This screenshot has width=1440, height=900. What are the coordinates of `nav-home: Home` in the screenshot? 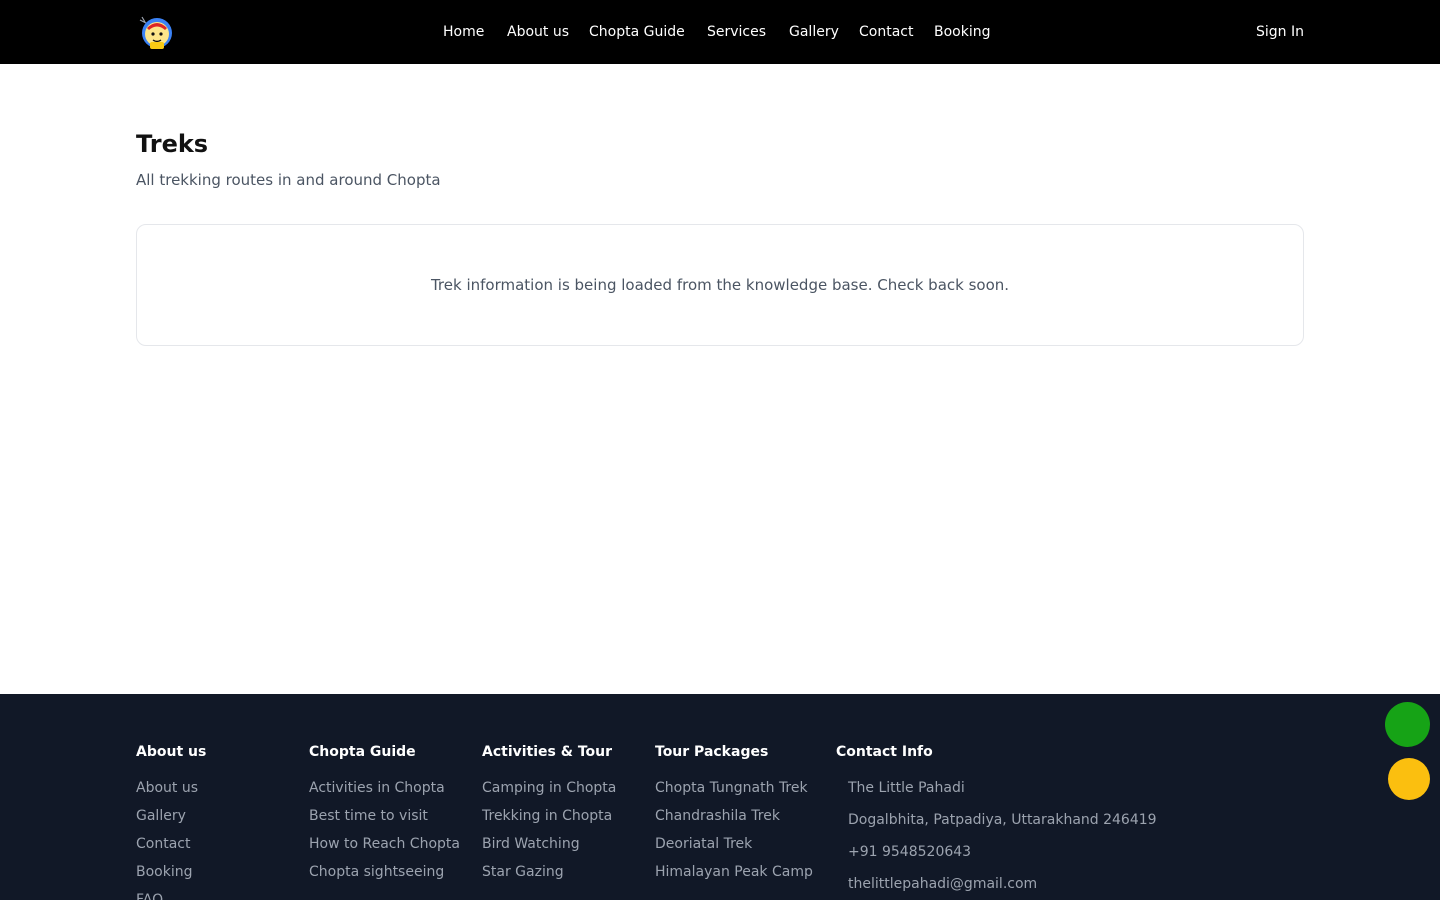 It's located at (463, 32).